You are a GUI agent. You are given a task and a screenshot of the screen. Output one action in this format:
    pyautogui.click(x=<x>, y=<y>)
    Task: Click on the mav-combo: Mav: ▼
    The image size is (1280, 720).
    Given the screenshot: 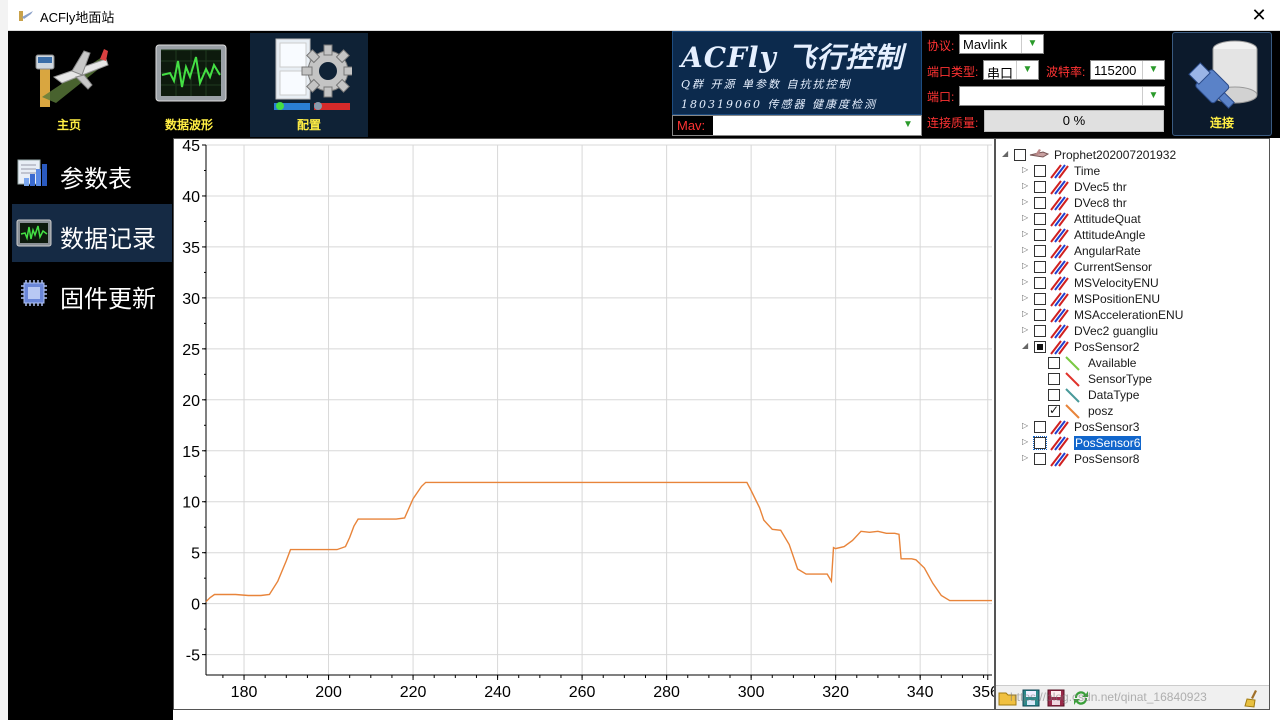 What is the action you would take?
    pyautogui.click(x=797, y=125)
    